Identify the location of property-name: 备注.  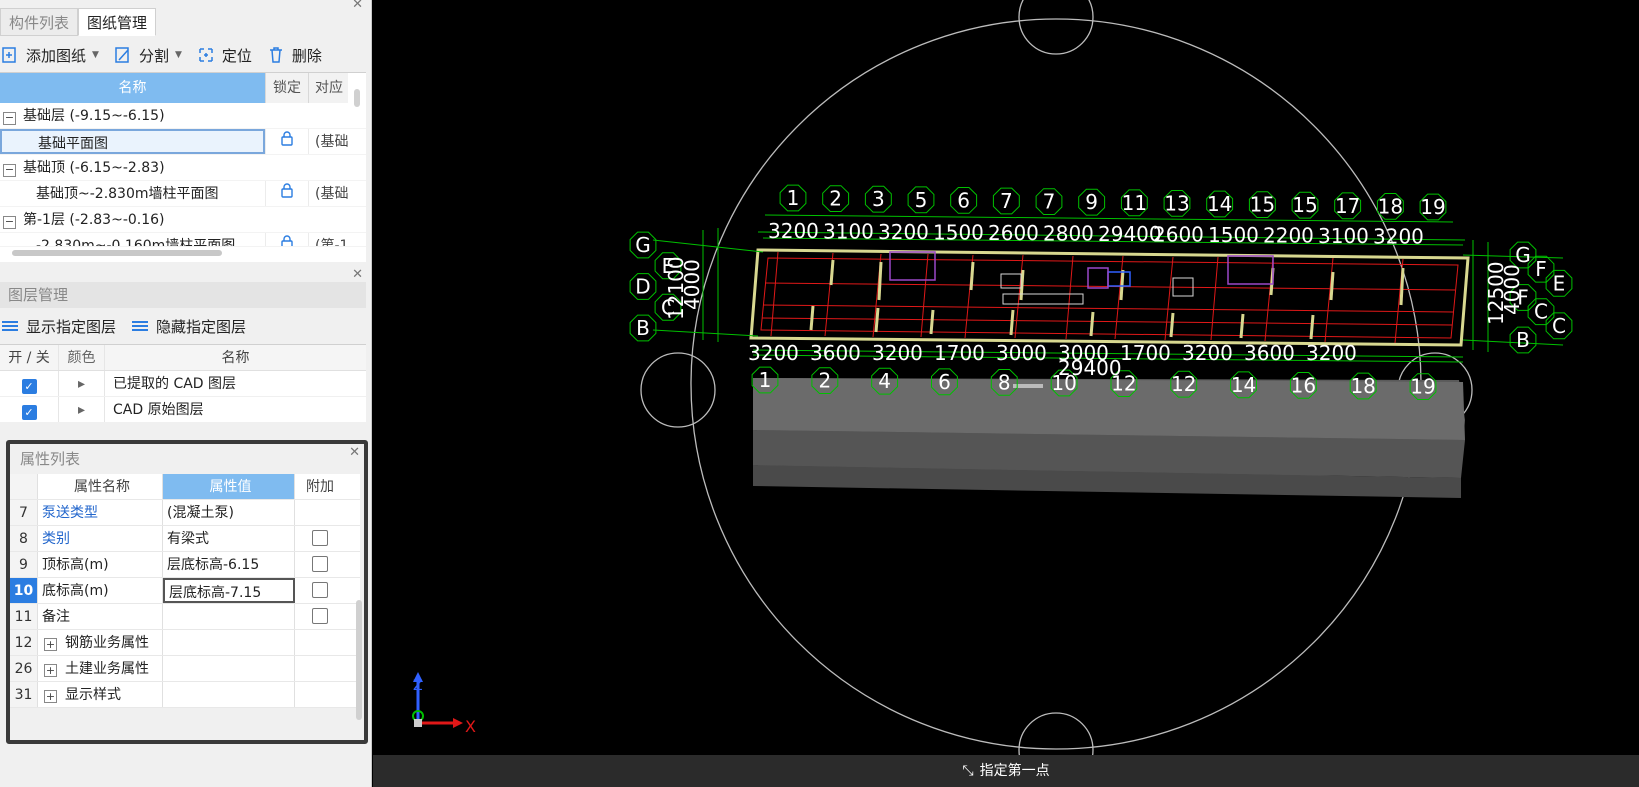
(100, 616).